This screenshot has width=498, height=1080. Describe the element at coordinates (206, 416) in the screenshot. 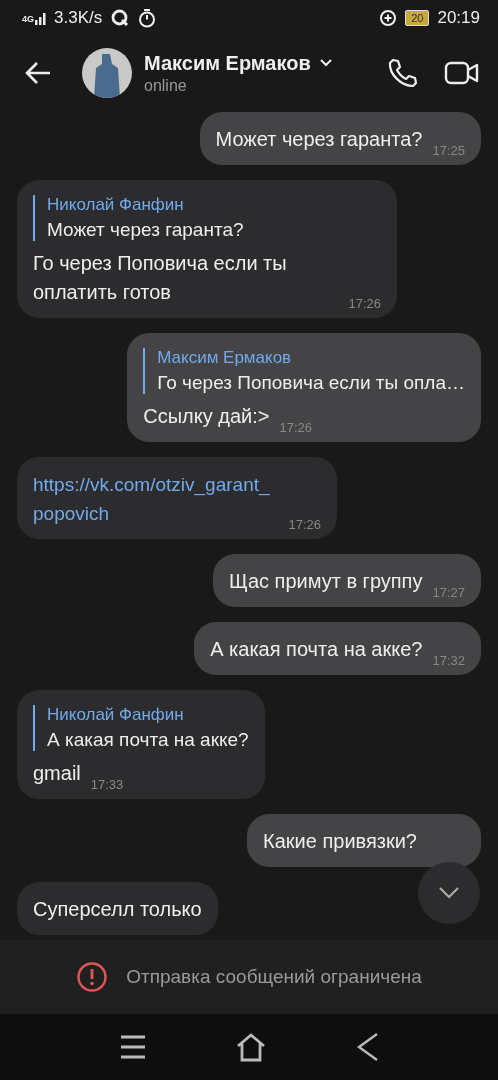

I see `message-text: Ссылку дай:>` at that location.